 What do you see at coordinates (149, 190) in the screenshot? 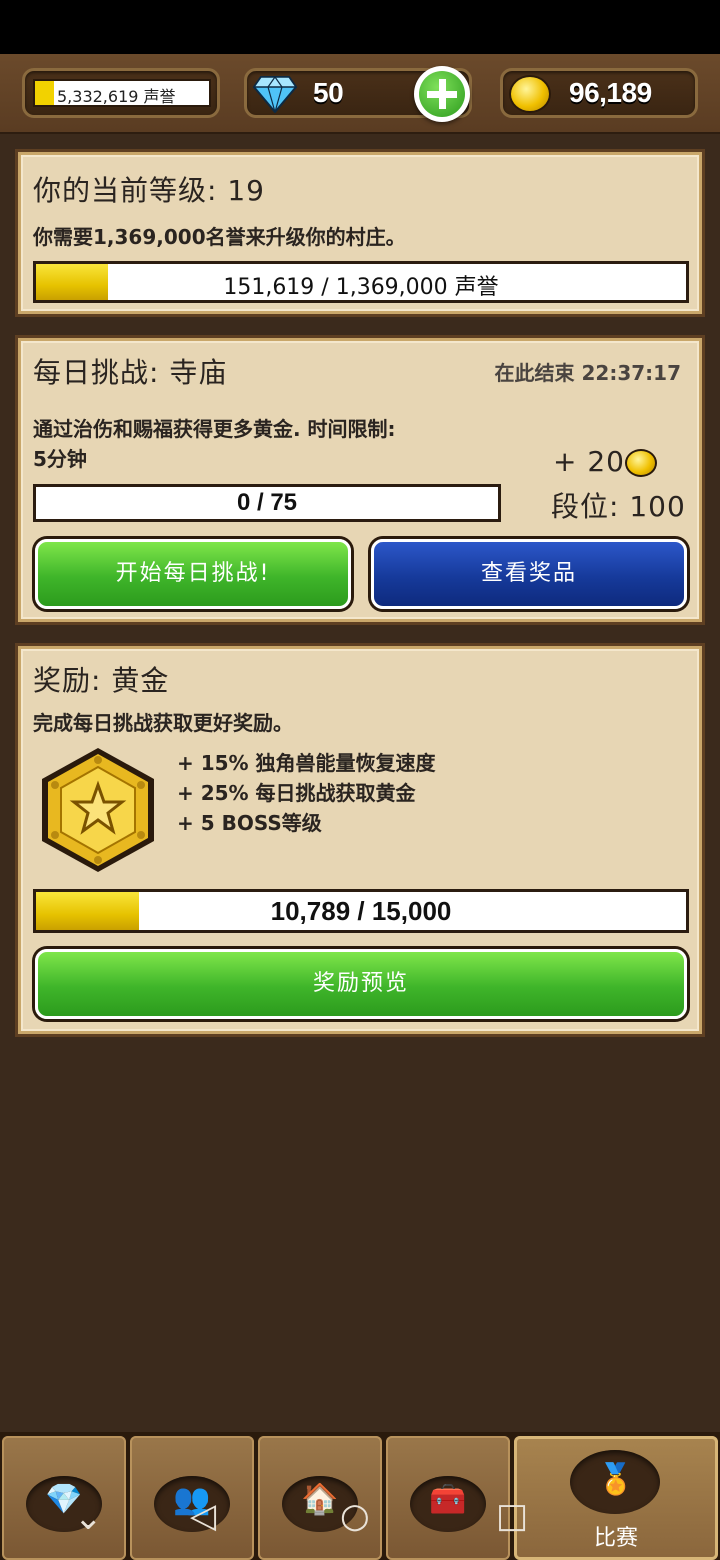
I see `level-title: 你的当前等级: 19` at bounding box center [149, 190].